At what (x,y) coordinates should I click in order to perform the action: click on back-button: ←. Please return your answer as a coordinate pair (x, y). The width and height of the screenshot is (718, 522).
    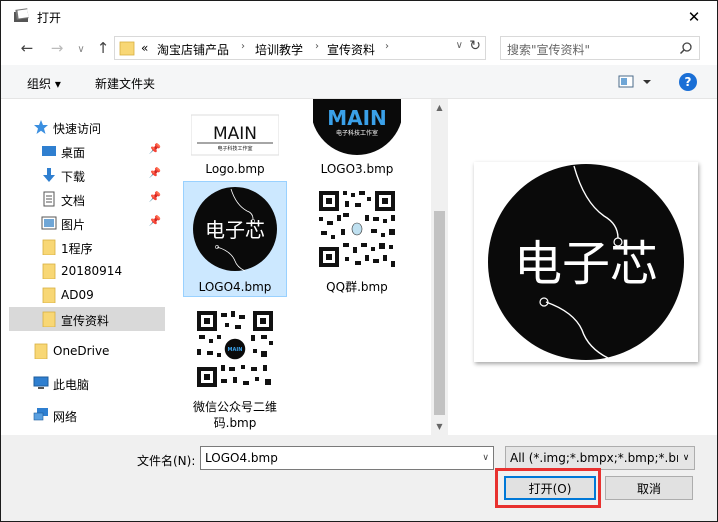
    Looking at the image, I should click on (27, 48).